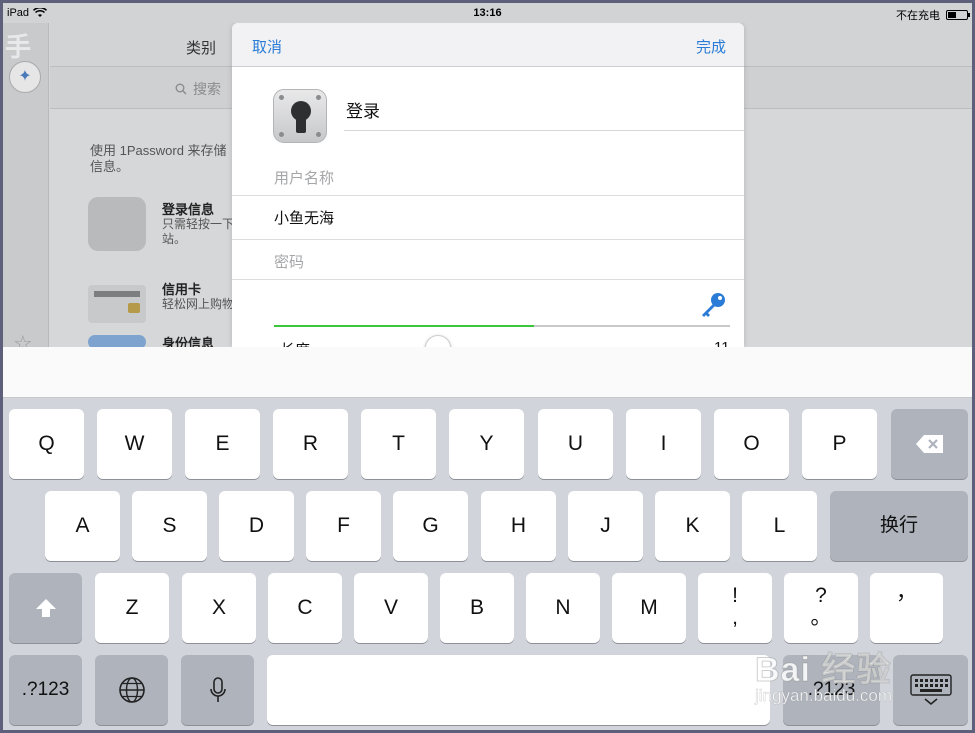 This screenshot has height=733, width=975. I want to click on list-item-login: 登录信息 只需轻按一下站。, so click(163, 227).